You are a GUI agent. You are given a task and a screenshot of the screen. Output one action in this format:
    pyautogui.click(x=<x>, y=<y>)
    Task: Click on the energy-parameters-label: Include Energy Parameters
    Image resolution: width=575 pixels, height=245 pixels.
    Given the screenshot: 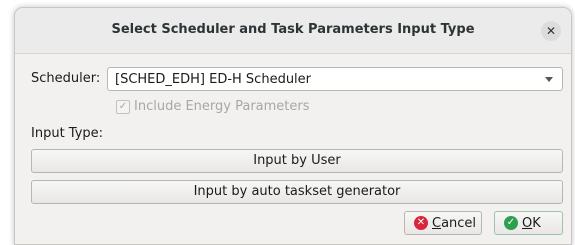 What is the action you would take?
    pyautogui.click(x=222, y=106)
    